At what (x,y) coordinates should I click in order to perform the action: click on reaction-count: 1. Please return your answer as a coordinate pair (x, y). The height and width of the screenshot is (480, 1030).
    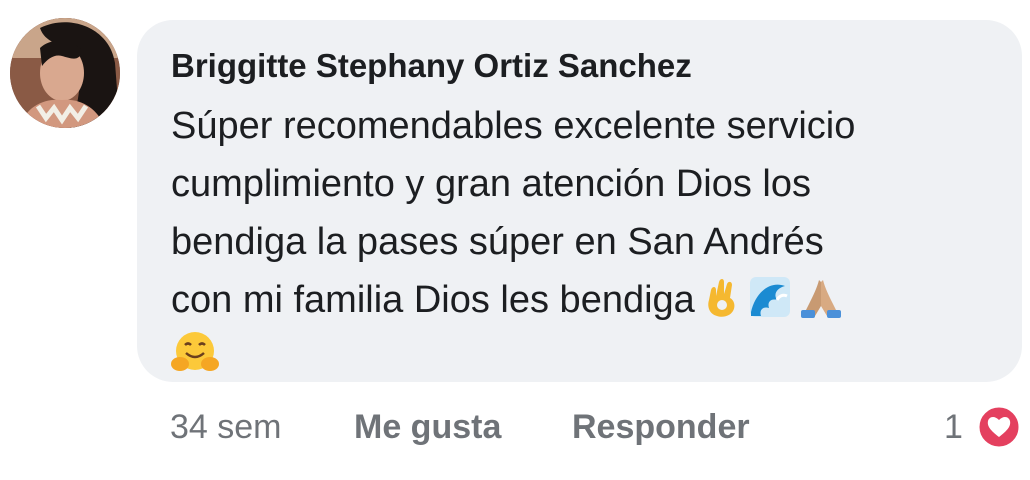
    Looking at the image, I should click on (953, 427).